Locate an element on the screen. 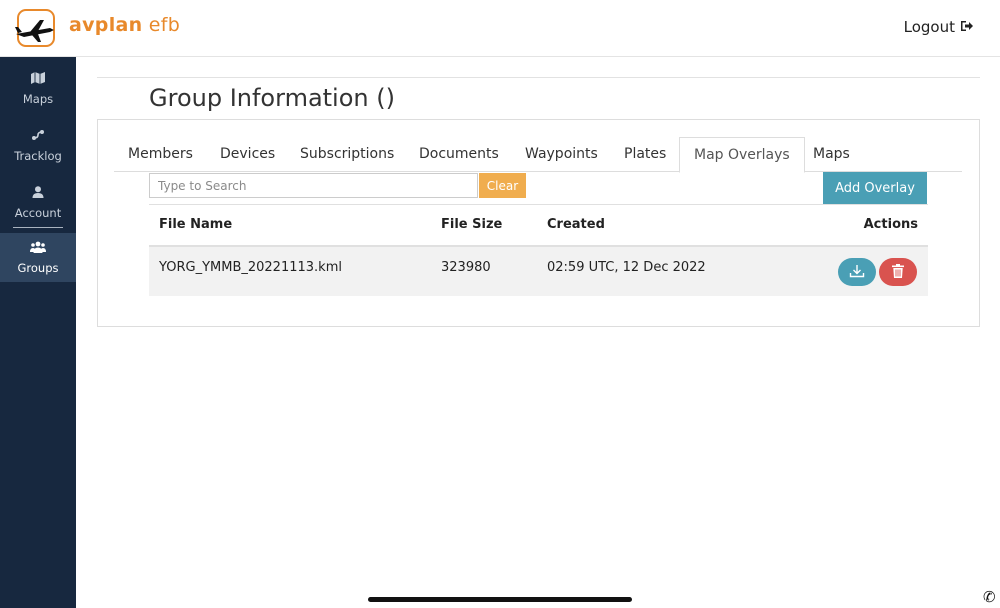 The height and width of the screenshot is (608, 1000). map-icon is located at coordinates (38, 78).